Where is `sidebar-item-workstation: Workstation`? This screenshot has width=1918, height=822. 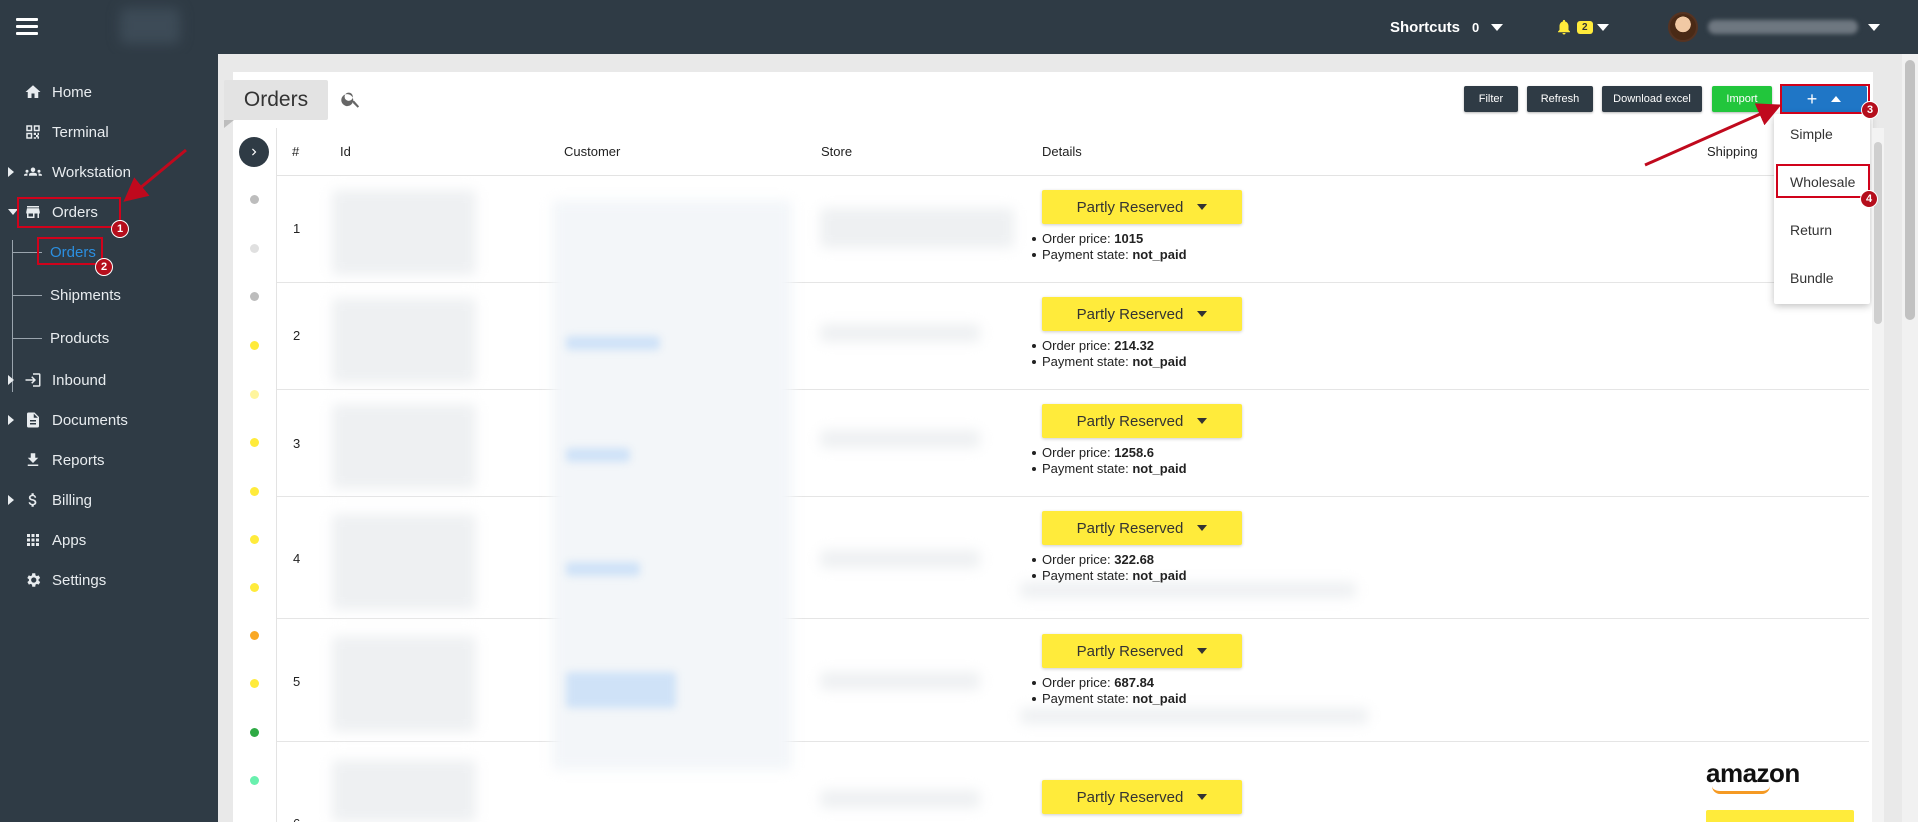
sidebar-item-workstation: Workstation is located at coordinates (109, 172).